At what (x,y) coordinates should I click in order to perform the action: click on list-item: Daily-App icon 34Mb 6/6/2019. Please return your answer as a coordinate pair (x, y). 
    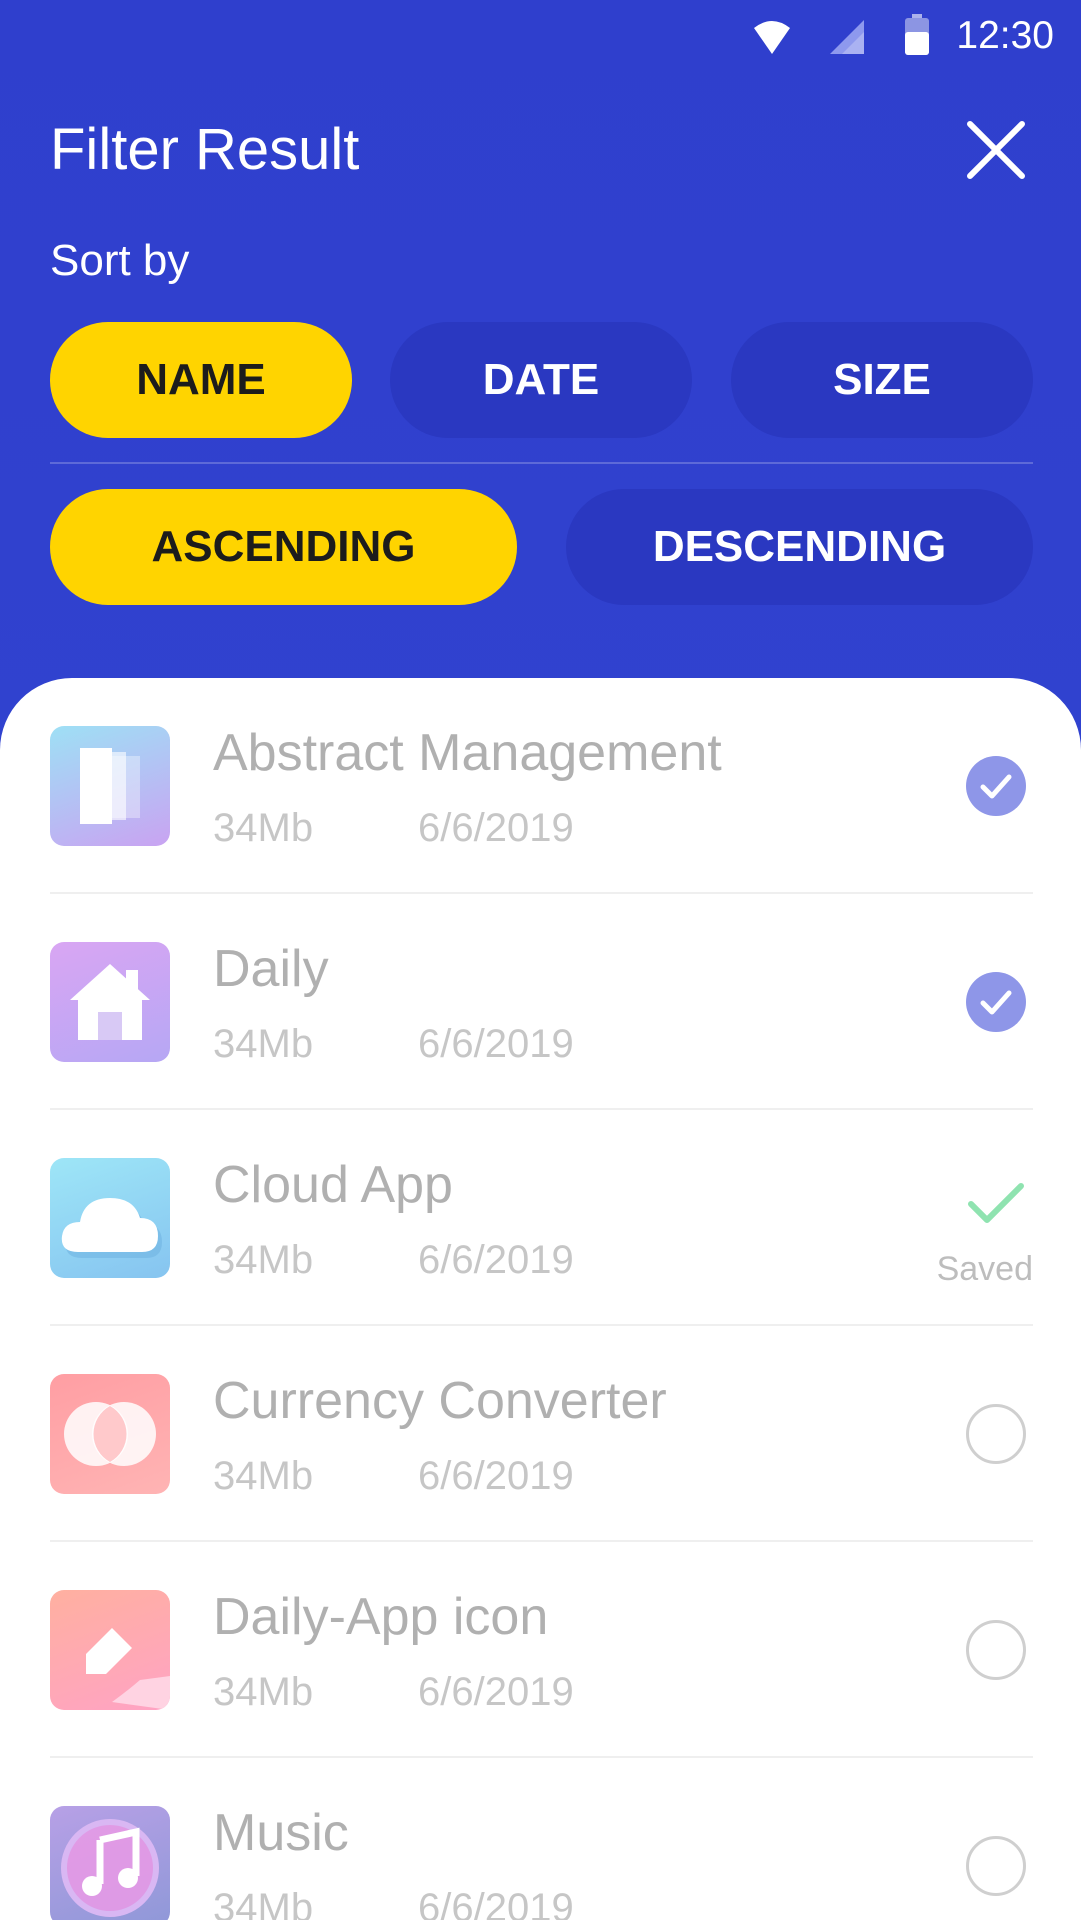
    Looking at the image, I should click on (540, 1650).